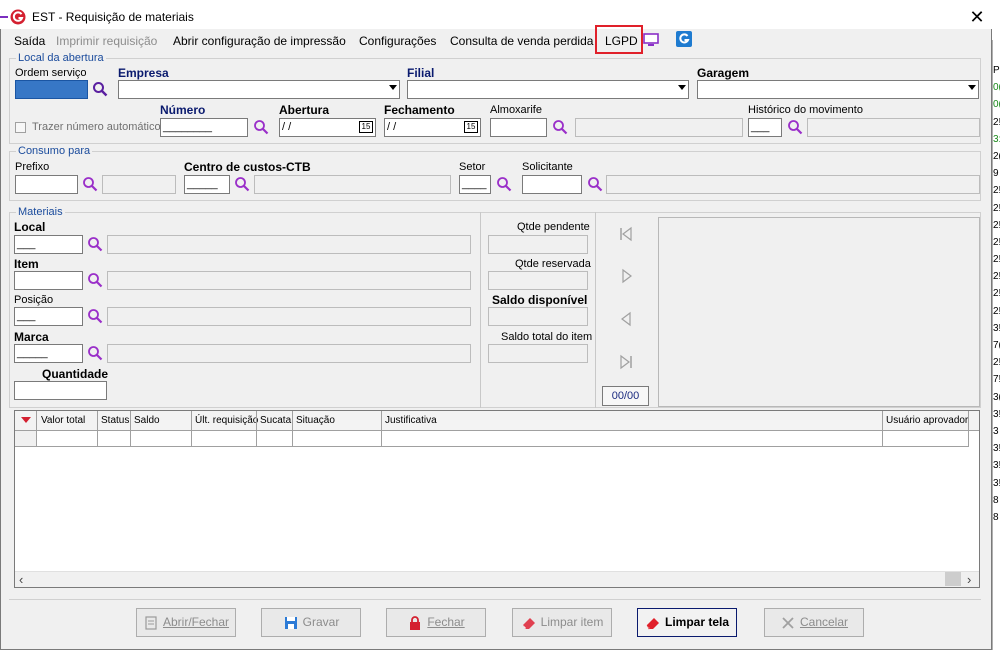 The image size is (1000, 650). Describe the element at coordinates (553, 227) in the screenshot. I see `qtde-pendente-label: Qtde pendente` at that location.